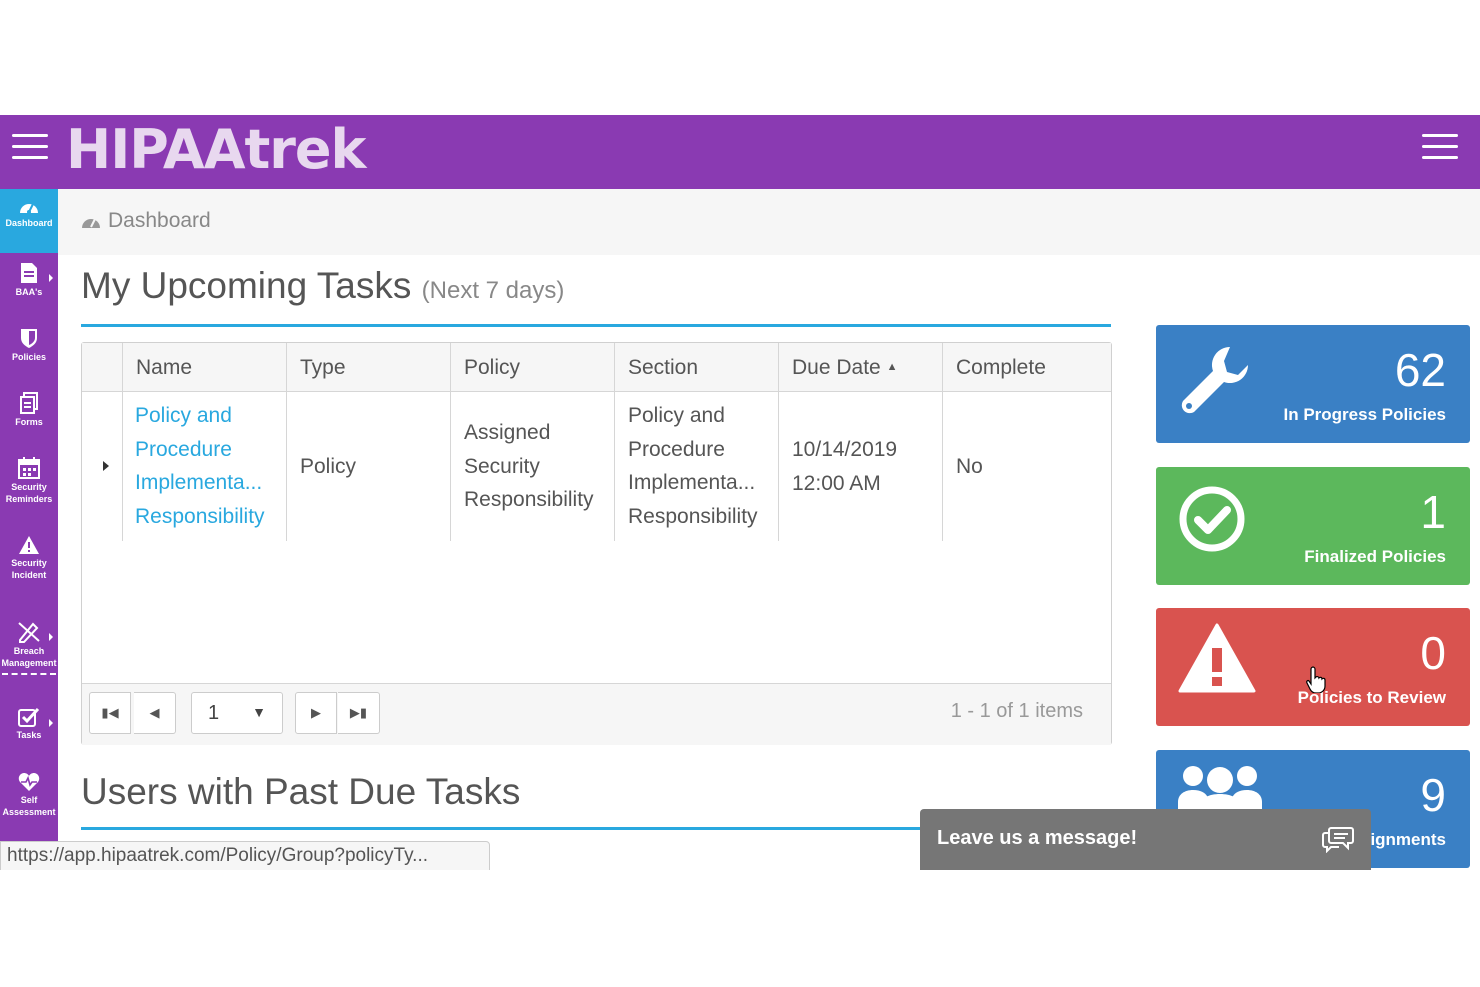 Image resolution: width=1480 pixels, height=987 pixels. What do you see at coordinates (164, 368) in the screenshot?
I see `column-header-name: Name` at bounding box center [164, 368].